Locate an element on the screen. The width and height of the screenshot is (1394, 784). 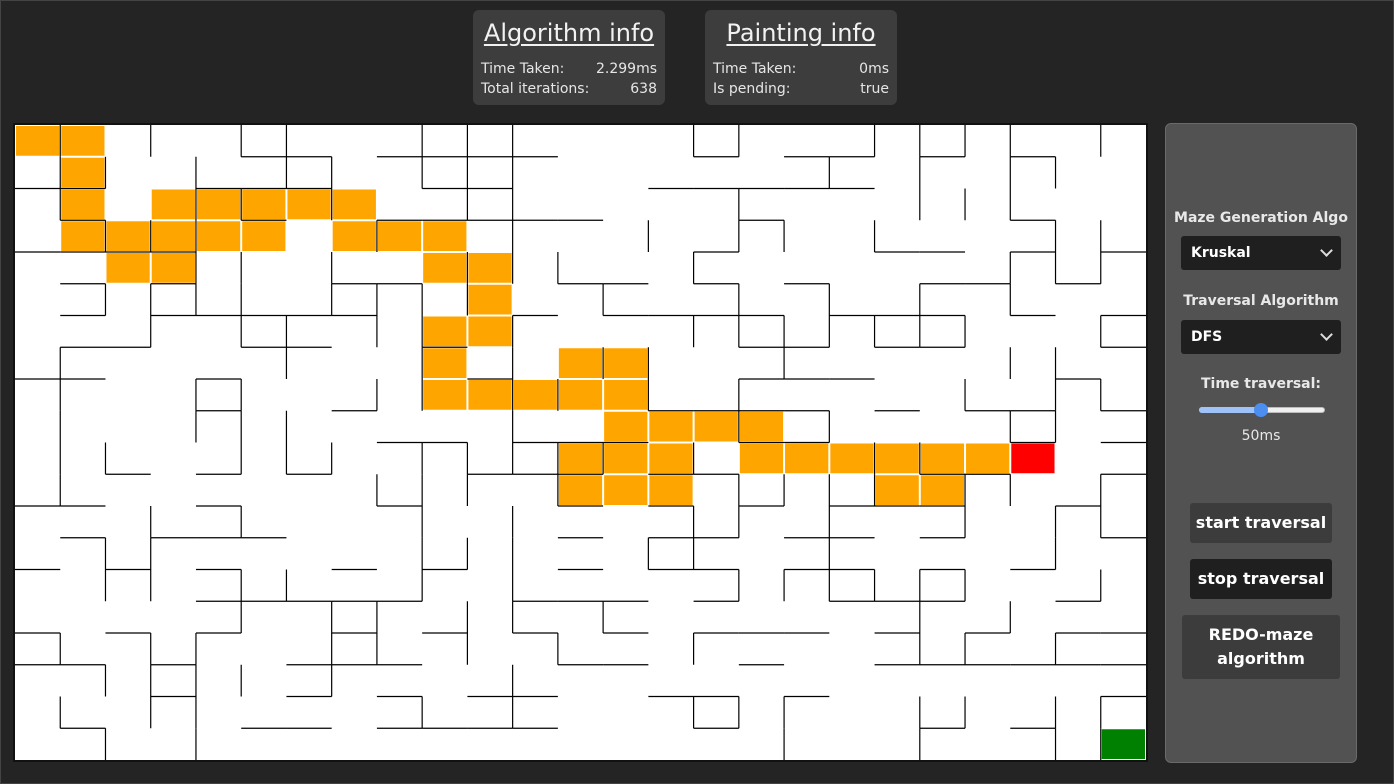
painting-pending-row: Is pending: true is located at coordinates (801, 89).